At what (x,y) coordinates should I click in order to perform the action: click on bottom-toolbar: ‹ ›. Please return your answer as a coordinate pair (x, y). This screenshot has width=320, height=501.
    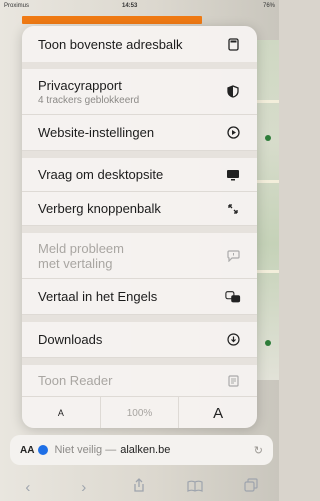
    Looking at the image, I should click on (139, 487).